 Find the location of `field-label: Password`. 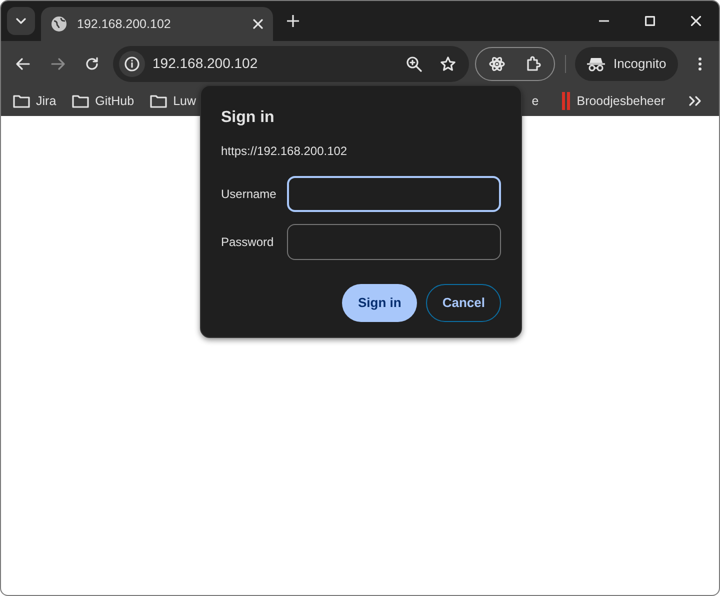

field-label: Password is located at coordinates (248, 242).